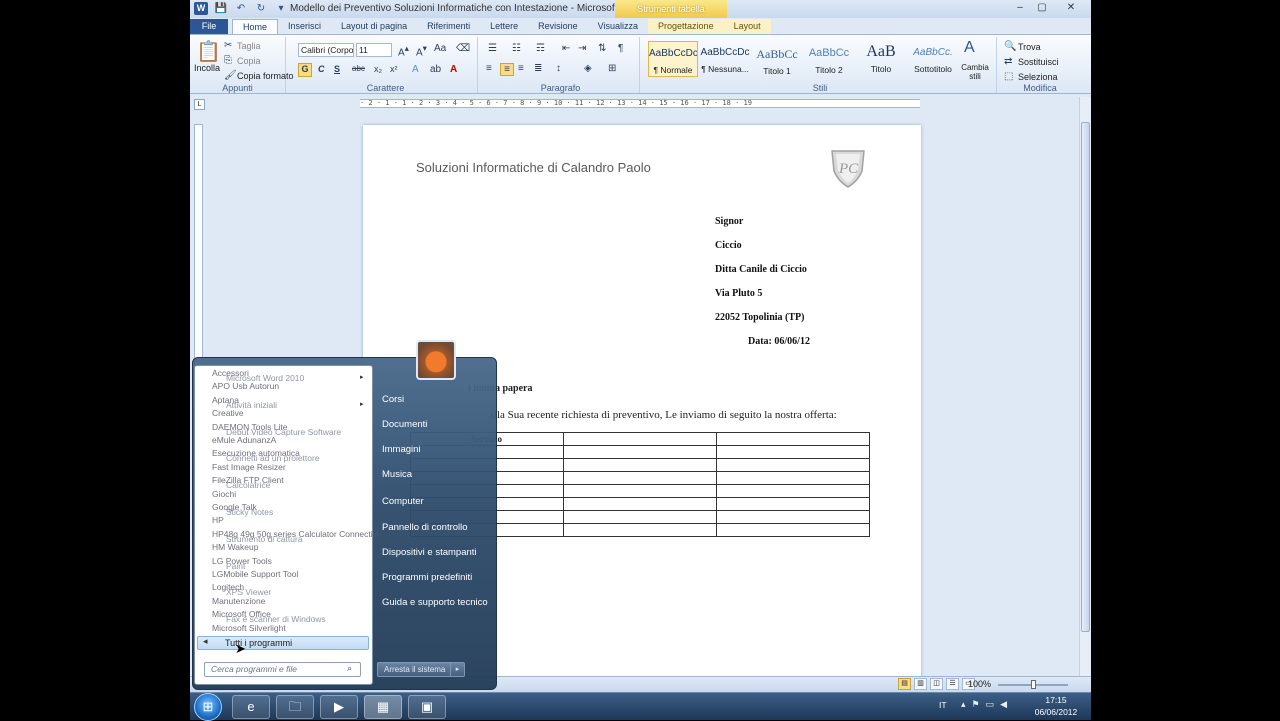  I want to click on tab-references: Riferimenti, so click(448, 26).